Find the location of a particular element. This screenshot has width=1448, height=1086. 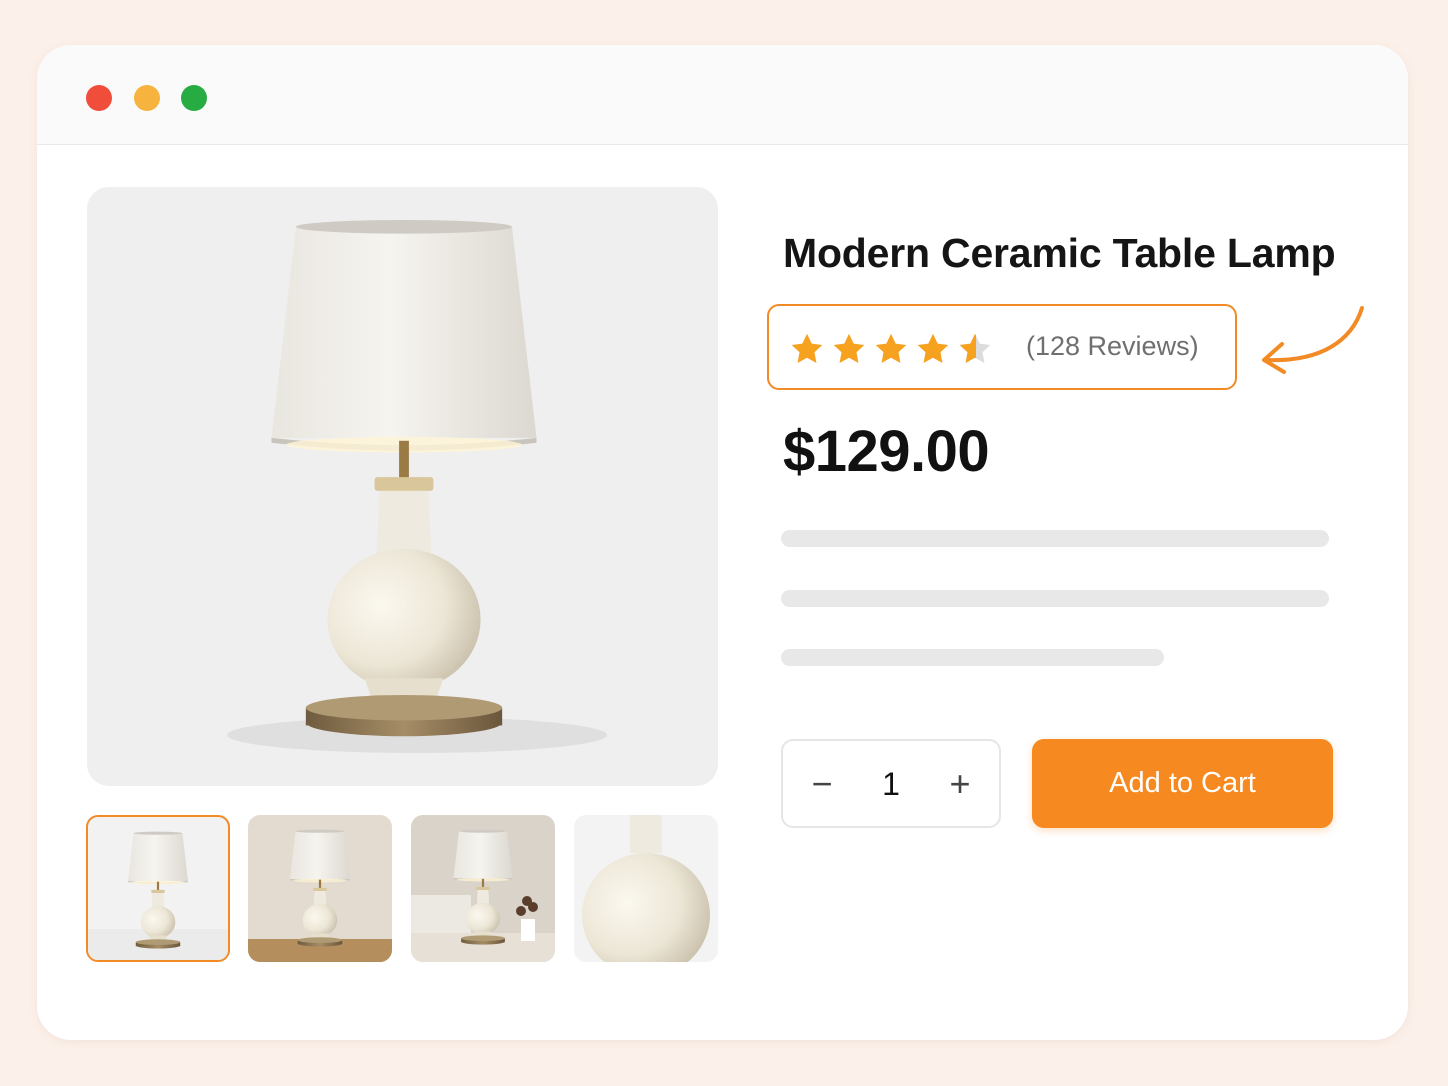

lamp-on-table-image is located at coordinates (320, 895).